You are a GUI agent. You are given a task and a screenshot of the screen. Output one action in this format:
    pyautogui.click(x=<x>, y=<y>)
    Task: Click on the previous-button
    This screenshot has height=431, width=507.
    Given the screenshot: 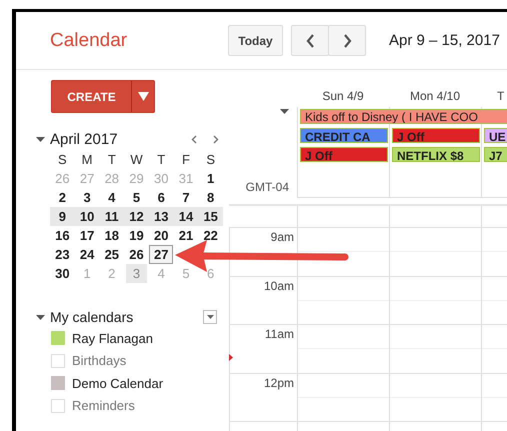 What is the action you would take?
    pyautogui.click(x=310, y=40)
    